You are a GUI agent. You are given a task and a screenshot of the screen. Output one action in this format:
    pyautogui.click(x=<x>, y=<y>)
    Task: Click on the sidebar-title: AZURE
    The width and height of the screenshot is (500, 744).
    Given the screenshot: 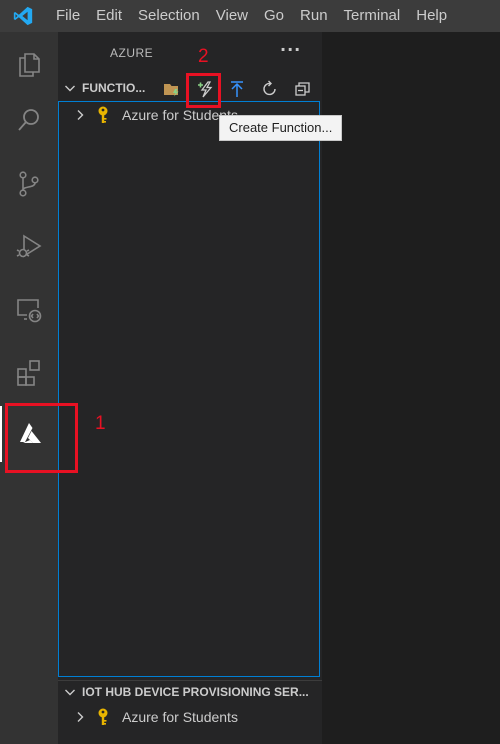 What is the action you would take?
    pyautogui.click(x=132, y=53)
    